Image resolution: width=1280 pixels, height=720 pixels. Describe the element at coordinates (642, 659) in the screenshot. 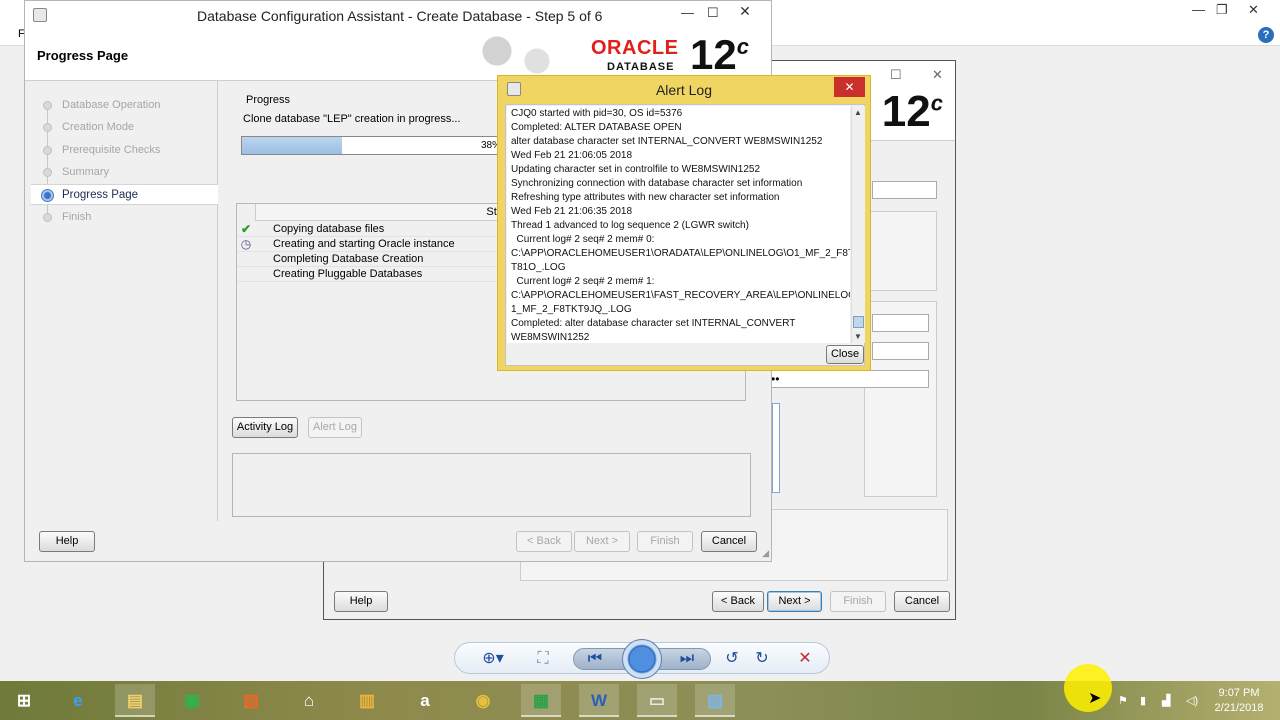

I see `slideshow-icon` at that location.